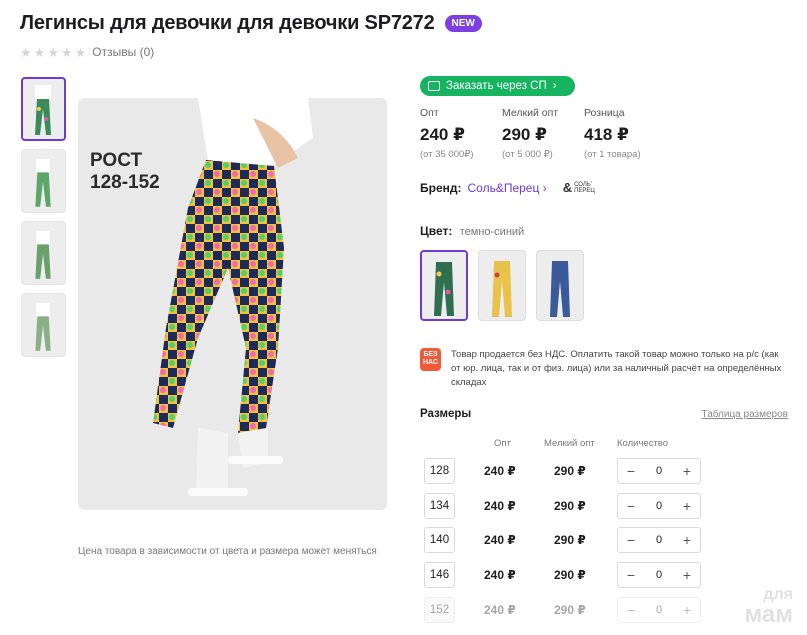 The width and height of the screenshot is (807, 635). What do you see at coordinates (527, 154) in the screenshot?
I see `price-tier-condition: (от 5 000 ₽)` at bounding box center [527, 154].